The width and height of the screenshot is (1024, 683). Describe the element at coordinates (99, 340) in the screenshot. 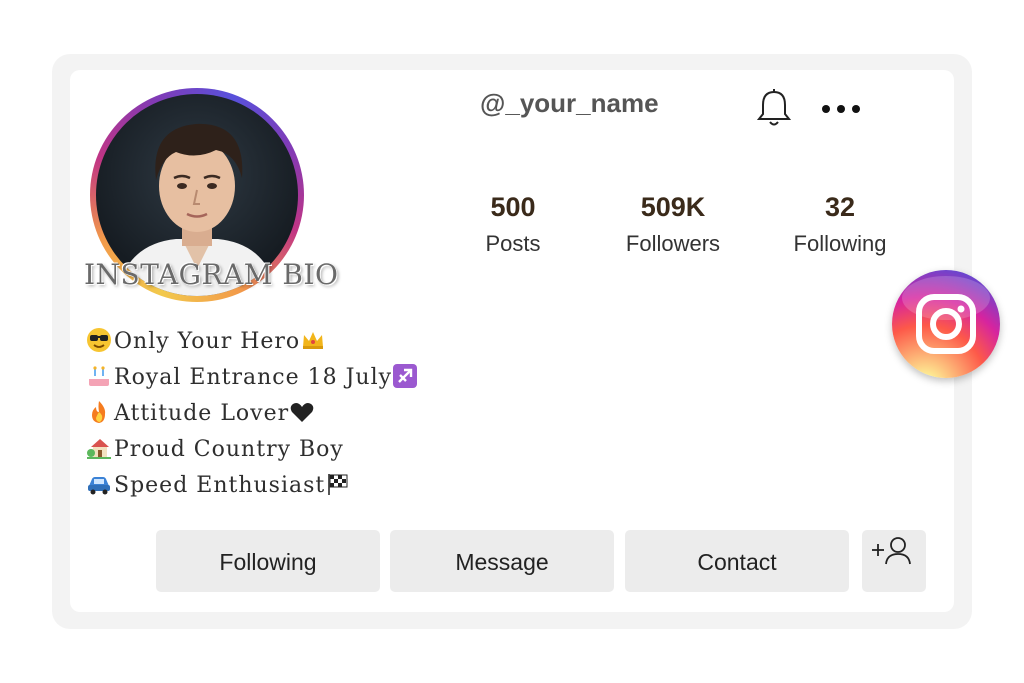

I see `sunglasses-face-icon` at that location.